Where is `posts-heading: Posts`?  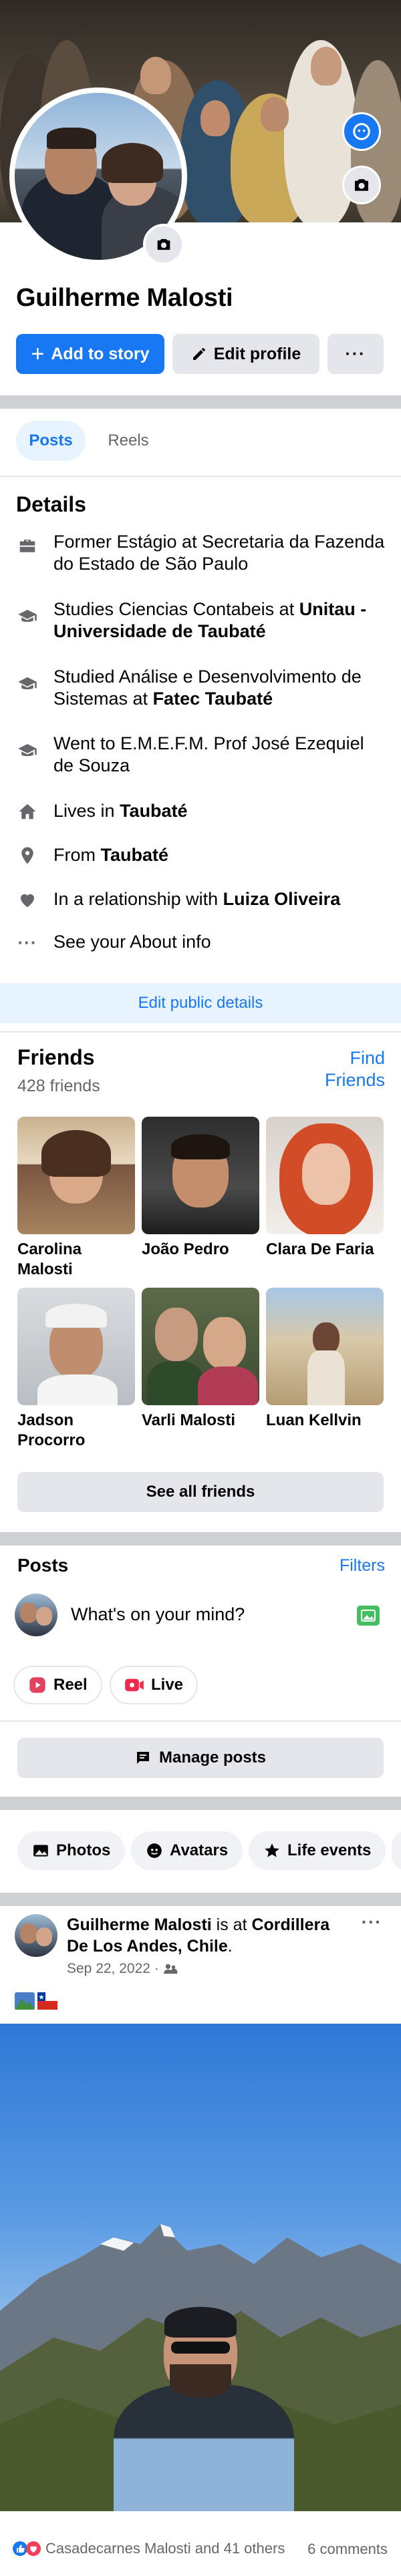 posts-heading: Posts is located at coordinates (43, 1566).